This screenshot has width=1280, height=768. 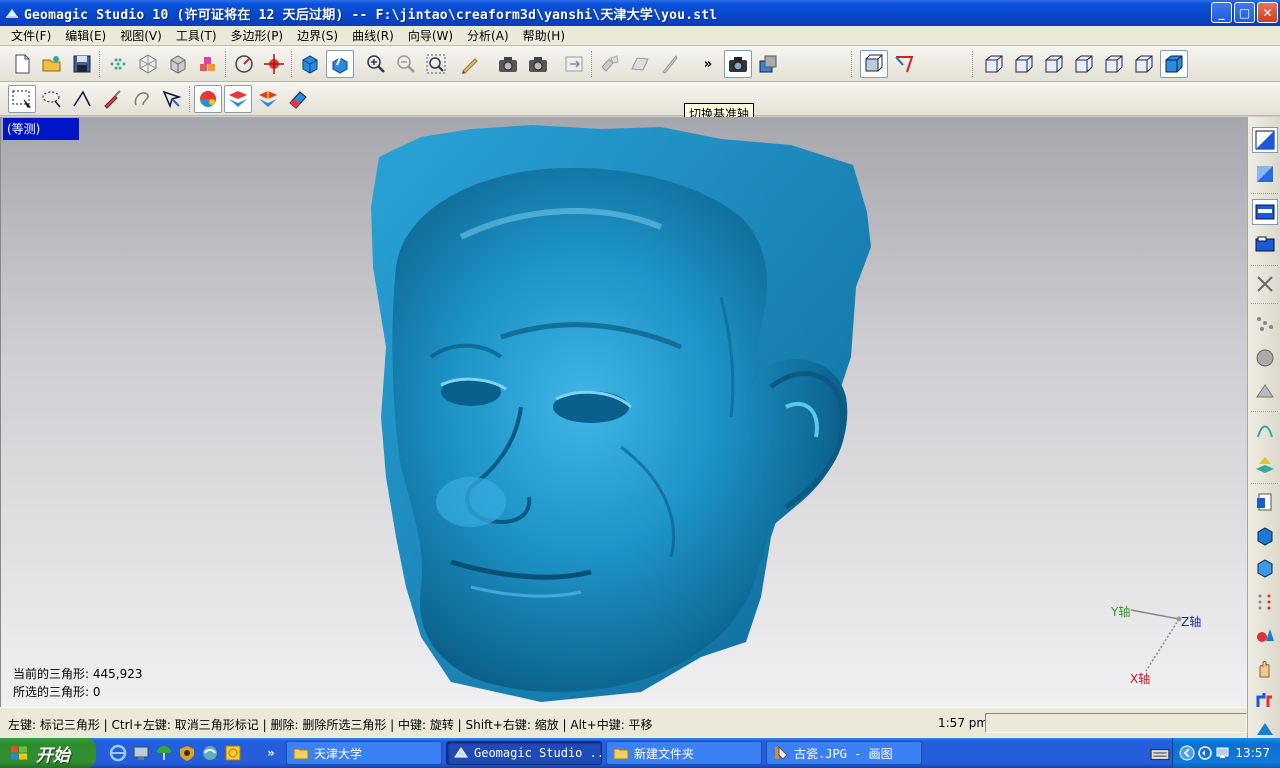 What do you see at coordinates (1187, 753) in the screenshot?
I see `tray-expand-icon` at bounding box center [1187, 753].